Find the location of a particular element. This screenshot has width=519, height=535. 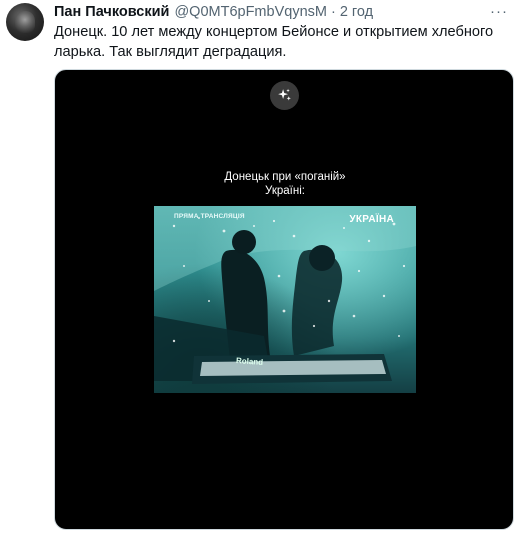

author-handle: @Q0MT6pFmbVqynsM is located at coordinates (250, 12).